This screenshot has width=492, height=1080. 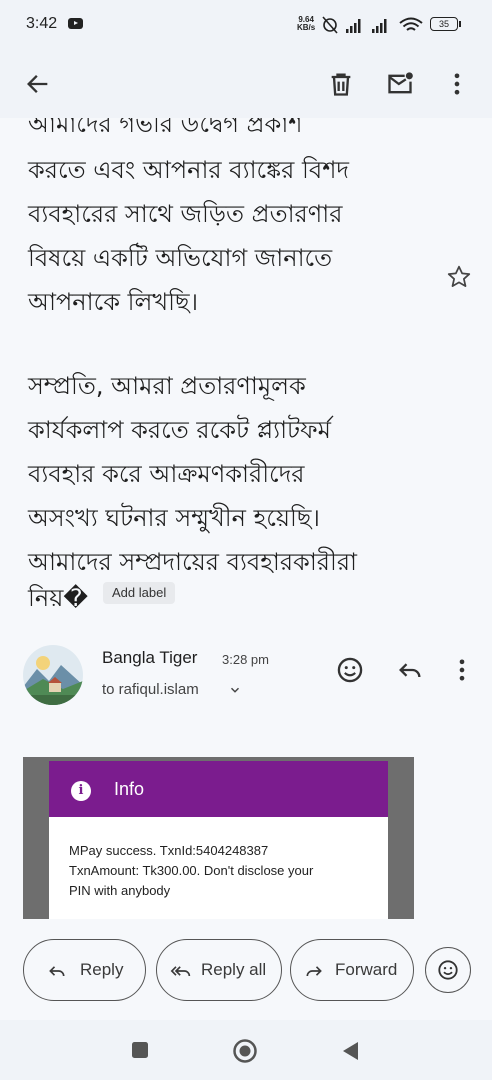 What do you see at coordinates (169, 850) in the screenshot?
I see `message-line: MPay success. TxnId:5404248387` at bounding box center [169, 850].